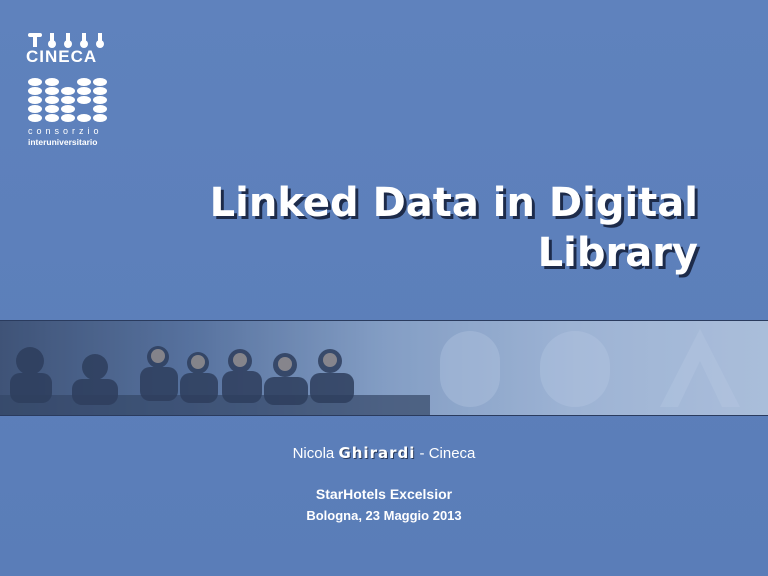 The image size is (768, 576). I want to click on author-organization: - Cineca, so click(447, 453).